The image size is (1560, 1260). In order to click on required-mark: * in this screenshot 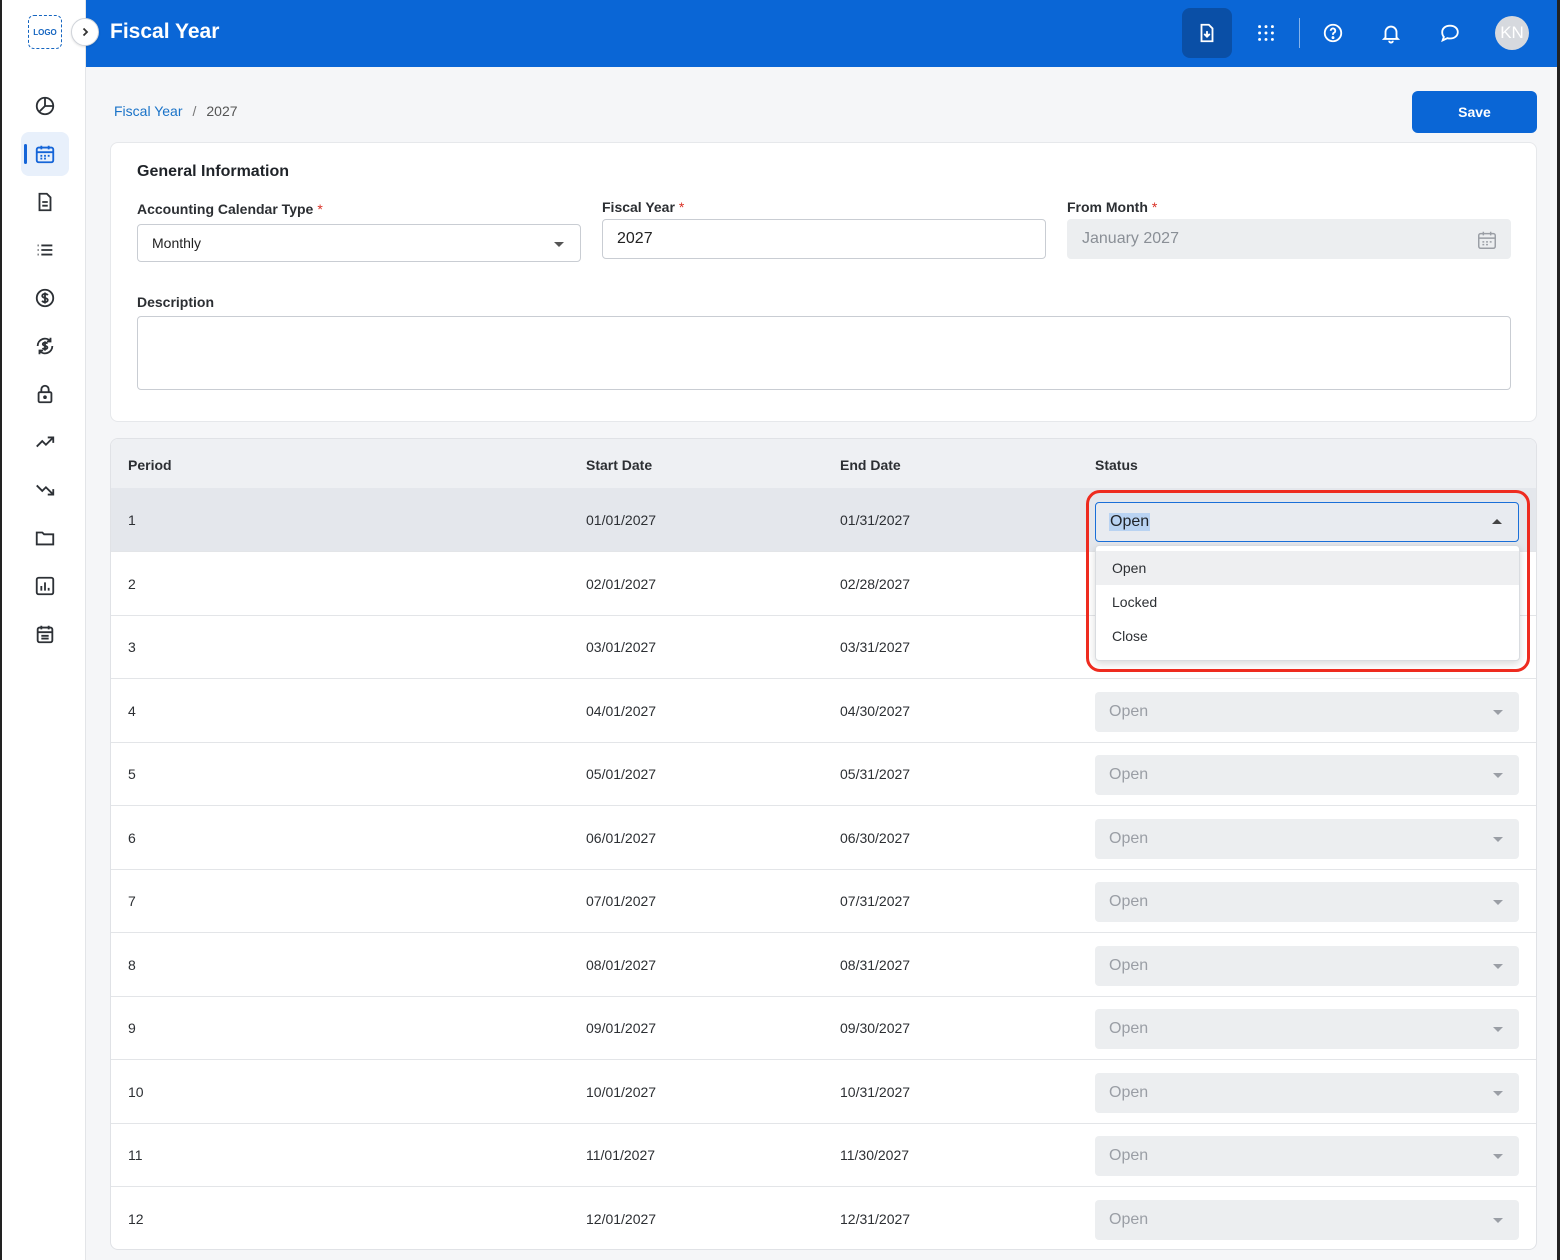, I will do `click(1154, 207)`.